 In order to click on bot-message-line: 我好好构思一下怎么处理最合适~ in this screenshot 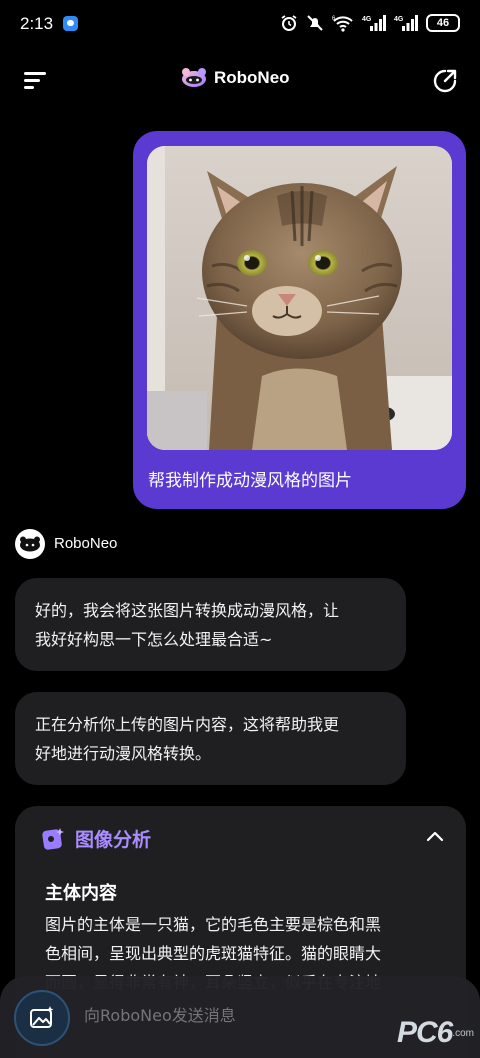, I will do `click(154, 639)`.